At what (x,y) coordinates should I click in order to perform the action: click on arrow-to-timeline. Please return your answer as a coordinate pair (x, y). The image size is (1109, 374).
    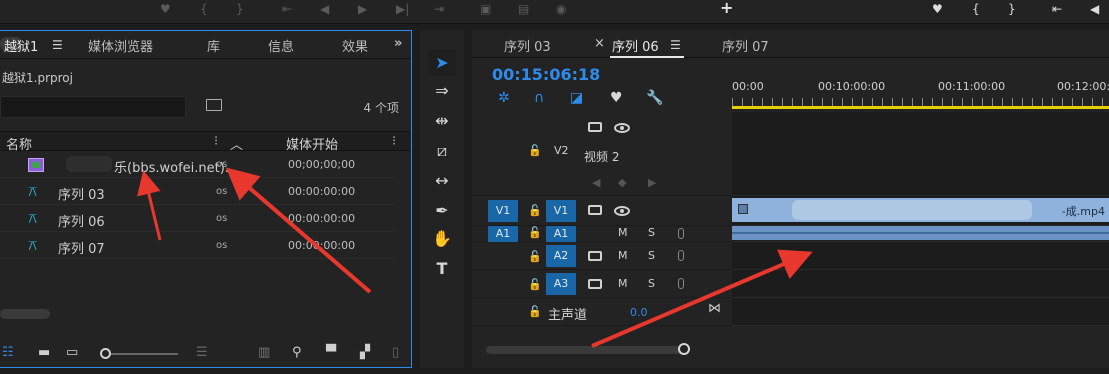
    Looking at the image, I should click on (702, 298).